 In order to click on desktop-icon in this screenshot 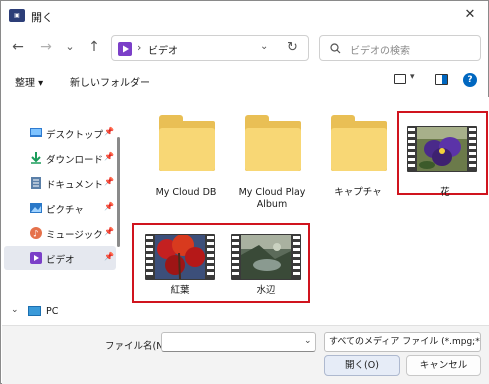, I will do `click(36, 132)`.